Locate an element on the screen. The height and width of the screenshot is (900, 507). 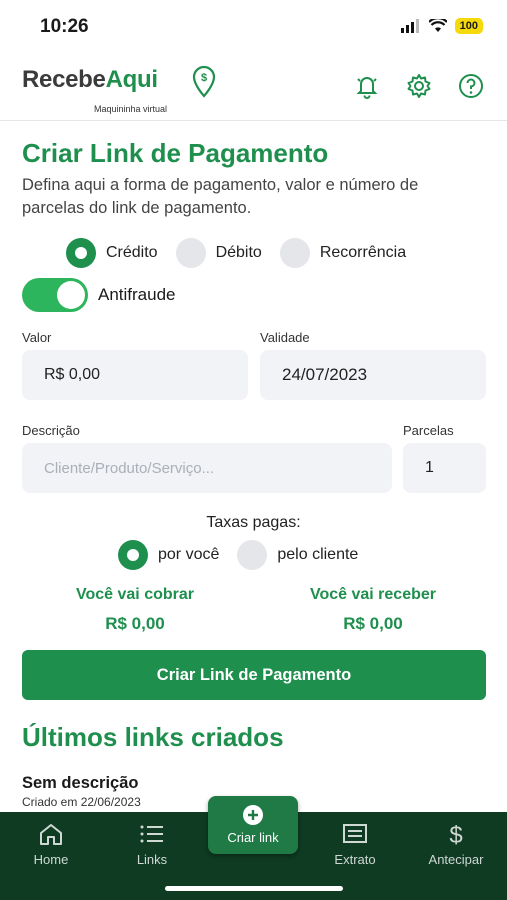
valor-input: R$ 0,00 is located at coordinates (135, 375).